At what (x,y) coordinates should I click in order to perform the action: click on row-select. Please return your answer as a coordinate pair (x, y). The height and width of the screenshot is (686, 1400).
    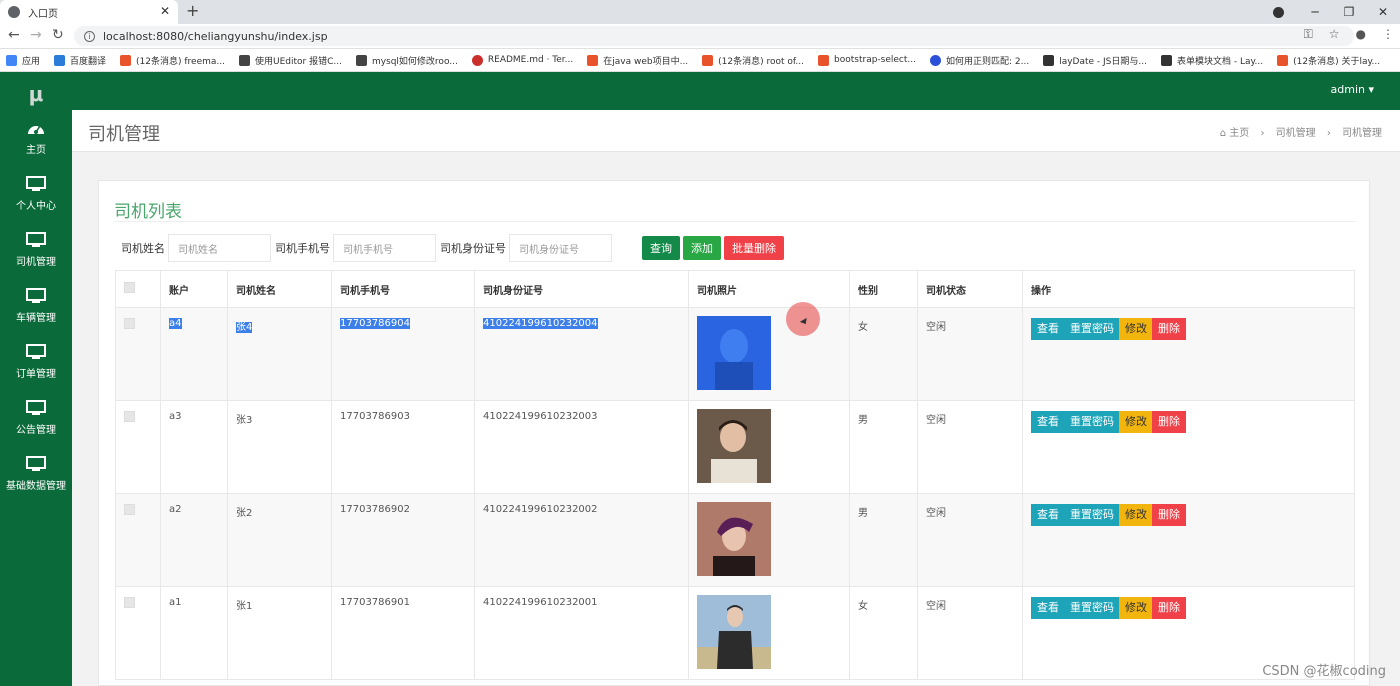
    Looking at the image, I should click on (138, 354).